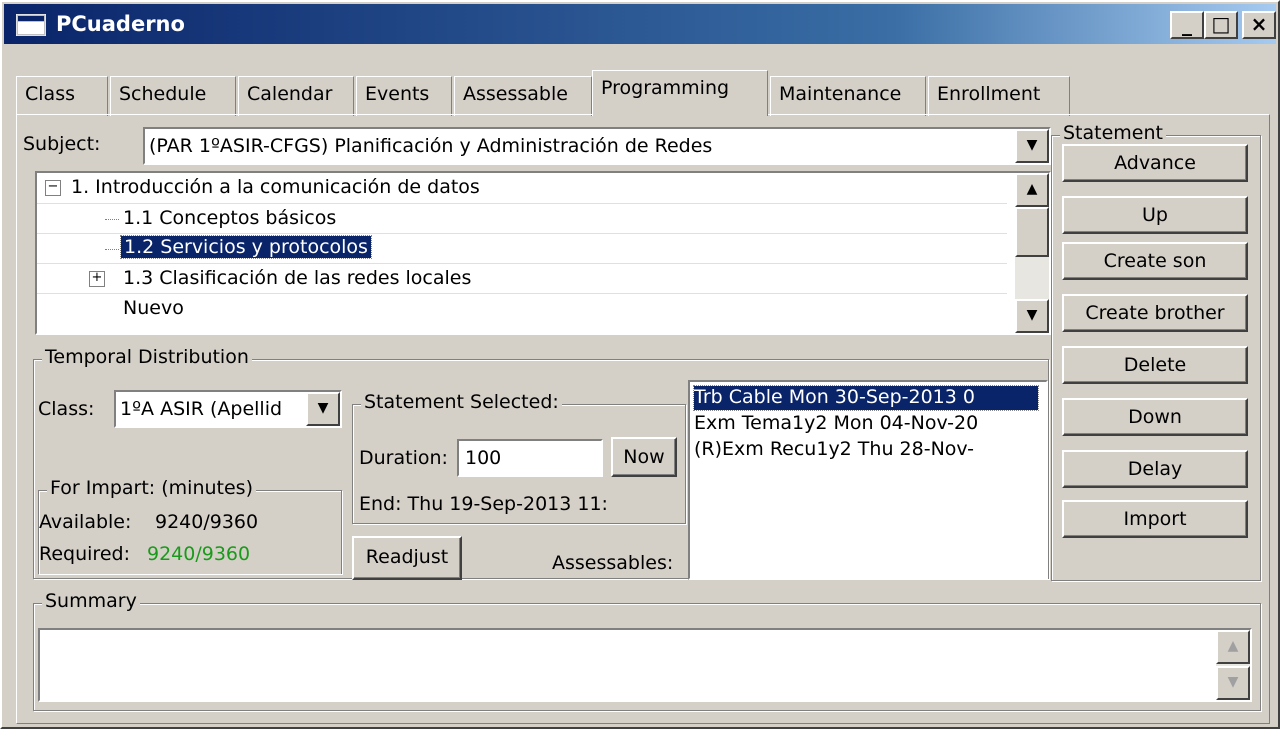  Describe the element at coordinates (201, 409) in the screenshot. I see `class-value: 1ºA ASIR (Apellid` at that location.